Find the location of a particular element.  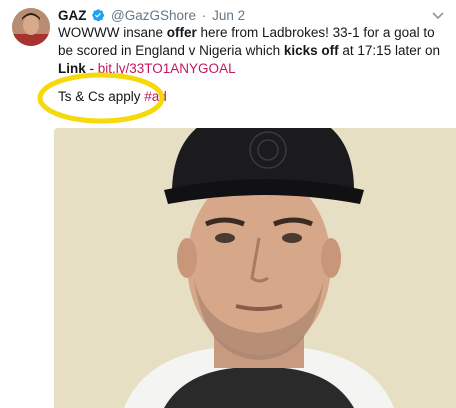

terms-text: Ts & Cs apply is located at coordinates (101, 96).